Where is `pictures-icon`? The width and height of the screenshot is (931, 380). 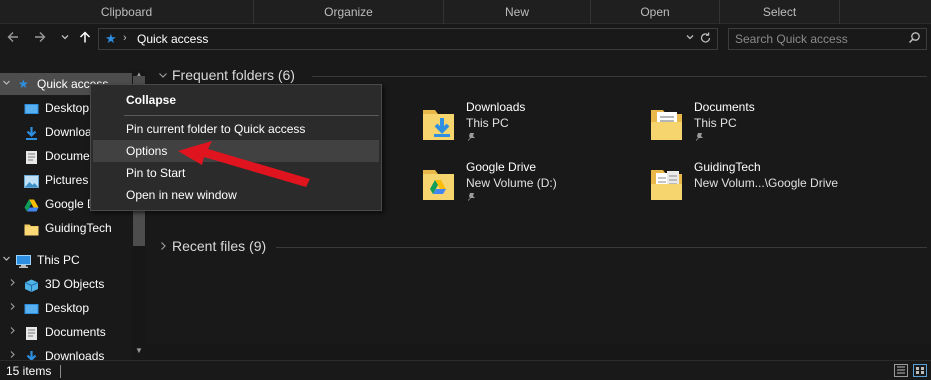 pictures-icon is located at coordinates (31, 180).